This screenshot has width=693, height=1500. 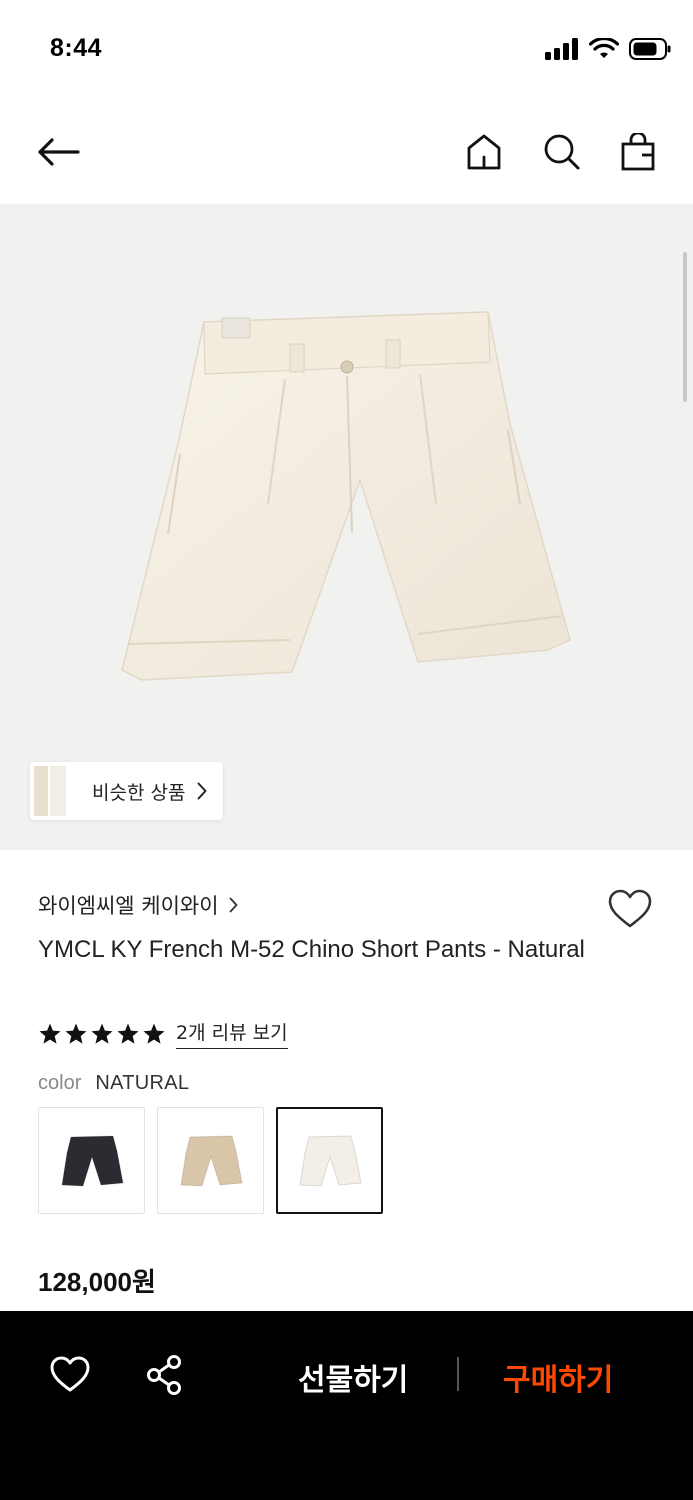 What do you see at coordinates (128, 906) in the screenshot?
I see `brand-name: 와이엠씨엘 케이와이` at bounding box center [128, 906].